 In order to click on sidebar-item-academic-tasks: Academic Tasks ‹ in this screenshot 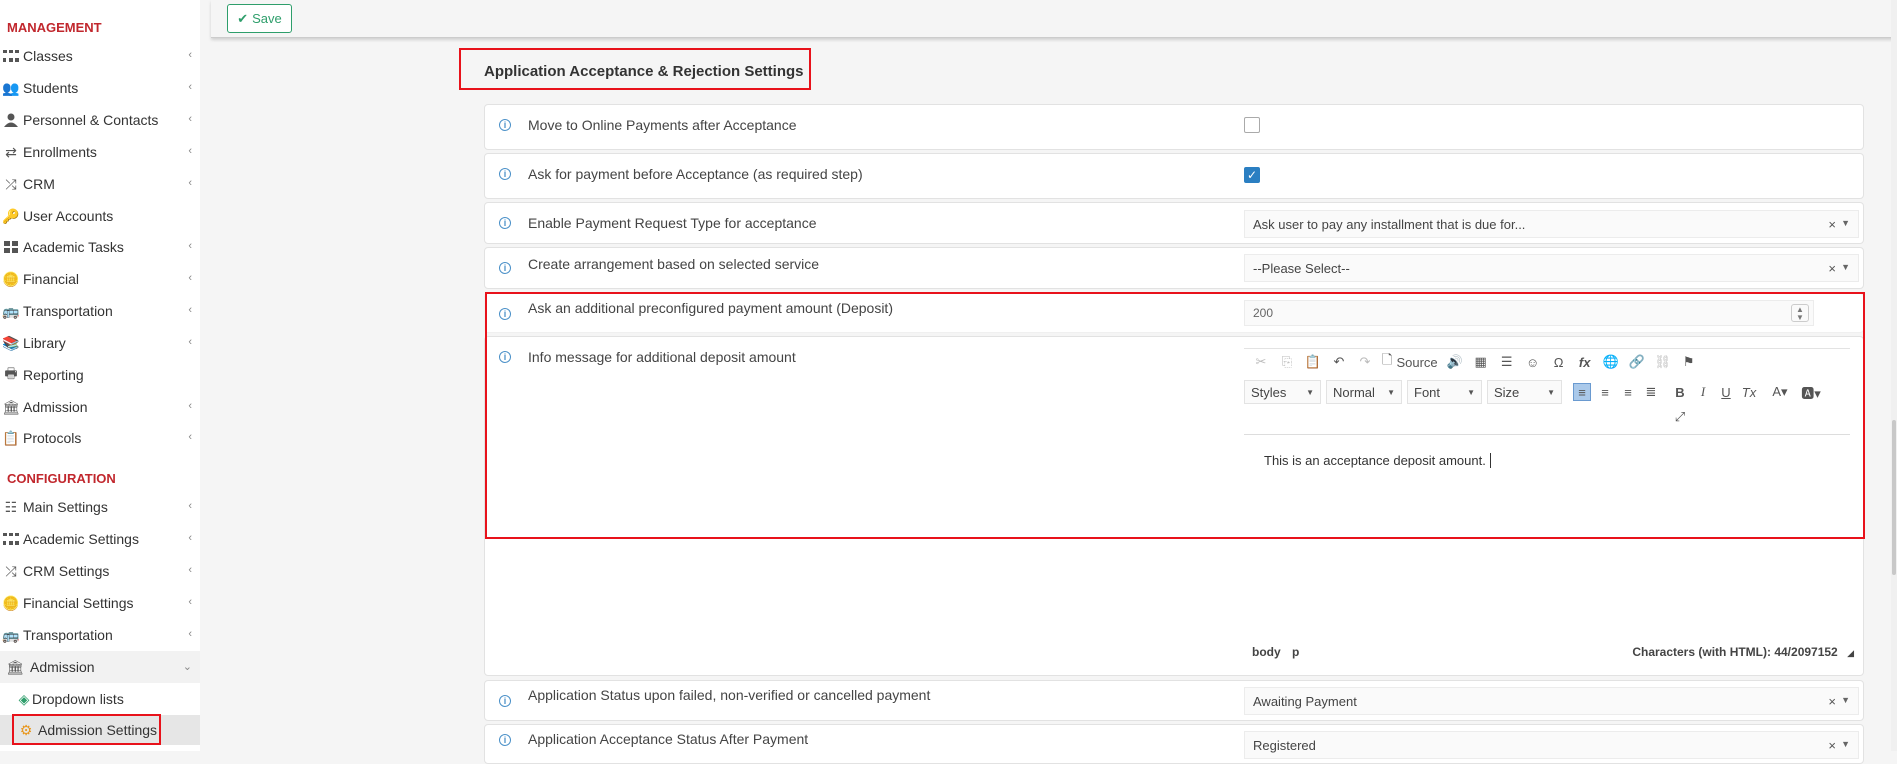, I will do `click(100, 247)`.